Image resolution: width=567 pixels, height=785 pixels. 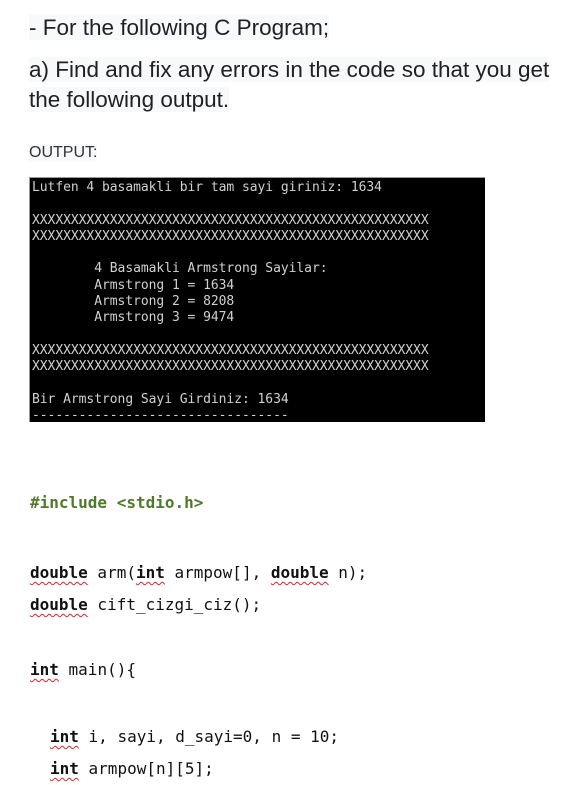 I want to click on code-prototype-cift-cizgi: double cift_cizgi_ciz();, so click(x=145, y=605).